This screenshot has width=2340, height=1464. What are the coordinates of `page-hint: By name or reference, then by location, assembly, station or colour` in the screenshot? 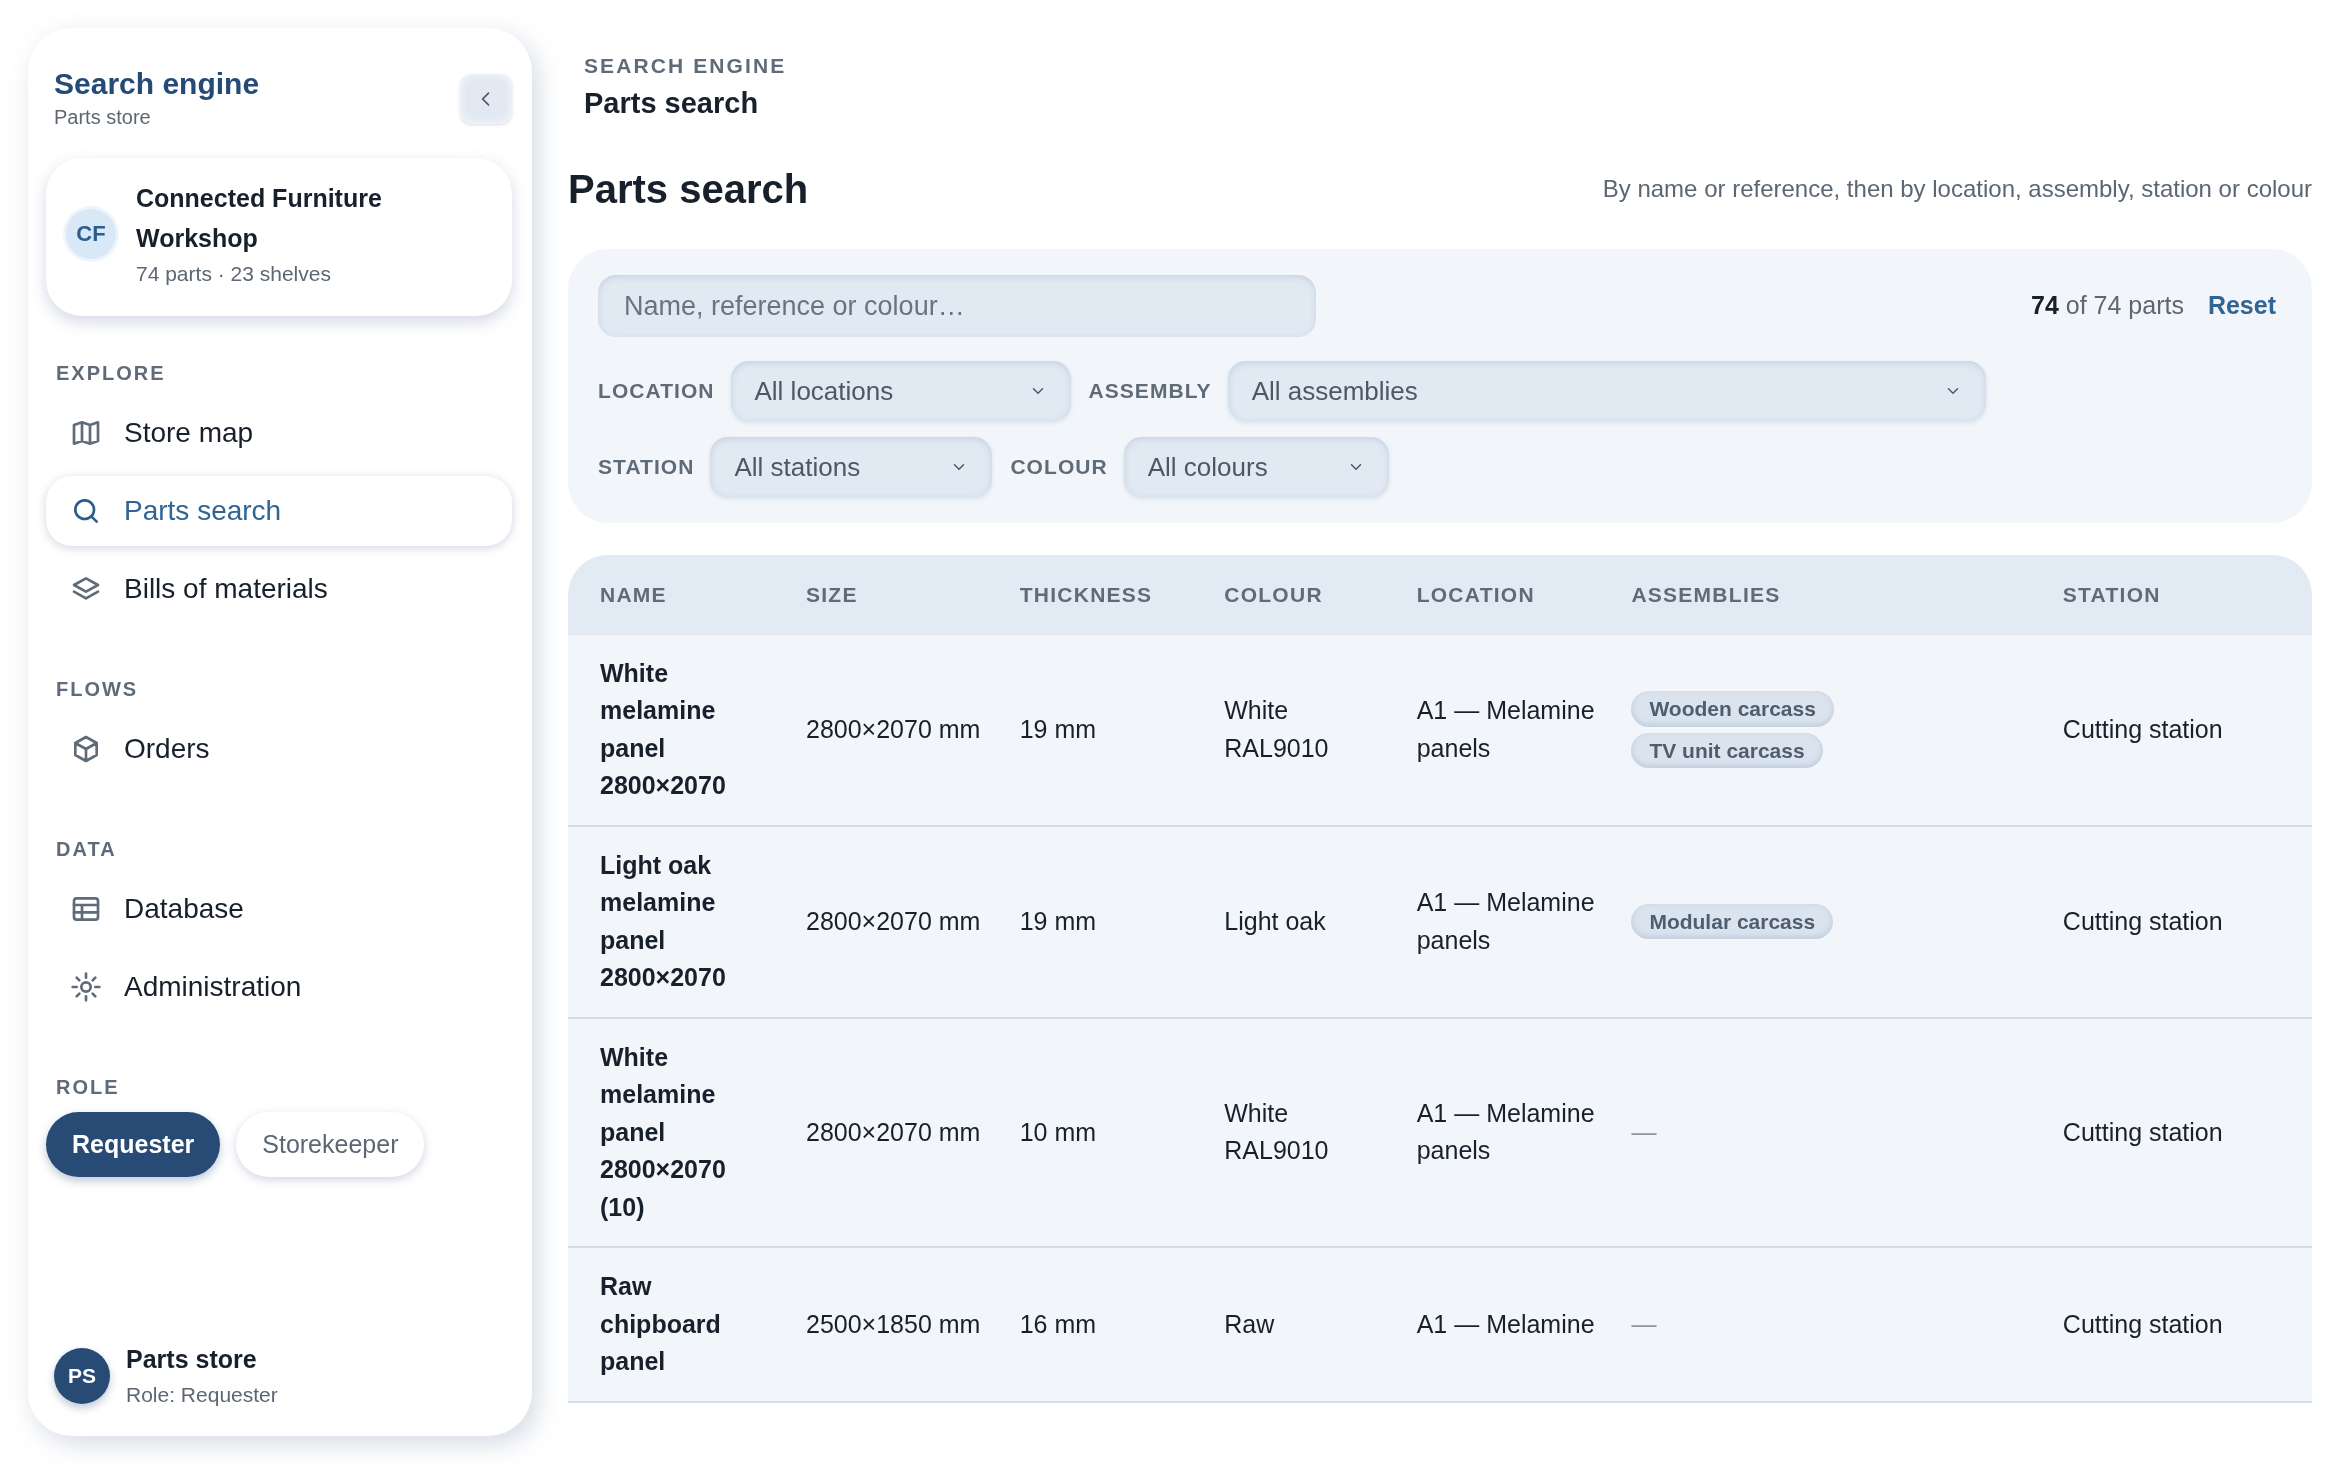 It's located at (1957, 189).